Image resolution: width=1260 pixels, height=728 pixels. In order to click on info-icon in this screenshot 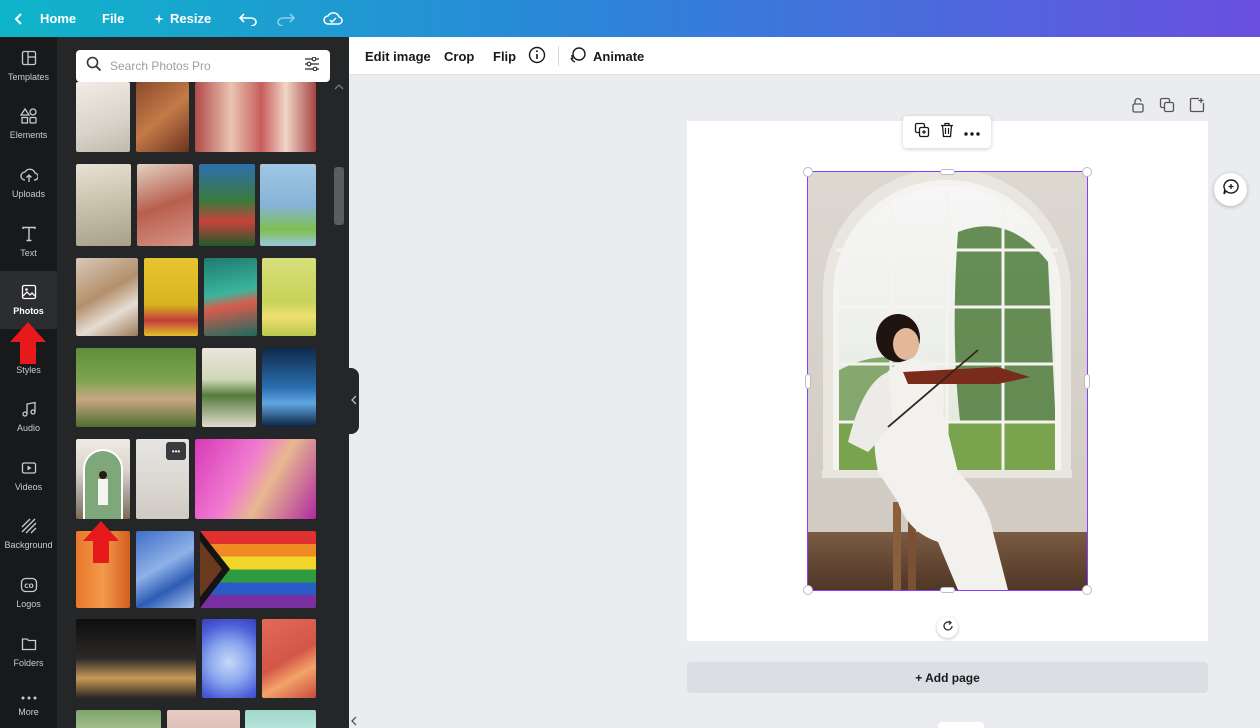, I will do `click(537, 56)`.